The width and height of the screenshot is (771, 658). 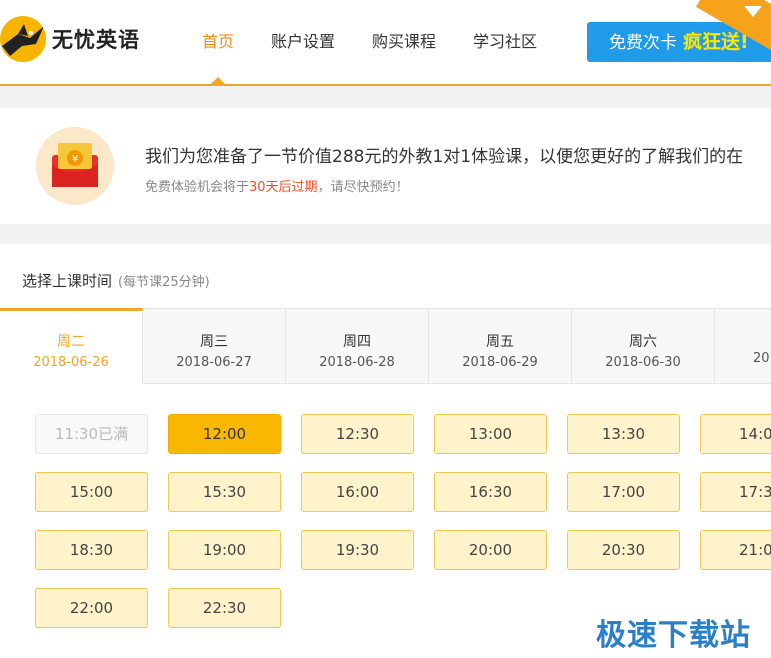 What do you see at coordinates (75, 166) in the screenshot?
I see `red-envelope-icon: ¥` at bounding box center [75, 166].